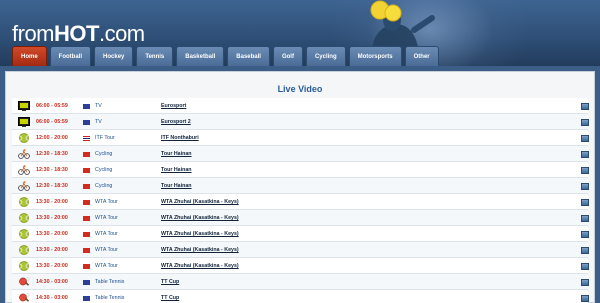 This screenshot has width=600, height=303. What do you see at coordinates (251, 106) in the screenshot?
I see `event-link: Eurosport` at bounding box center [251, 106].